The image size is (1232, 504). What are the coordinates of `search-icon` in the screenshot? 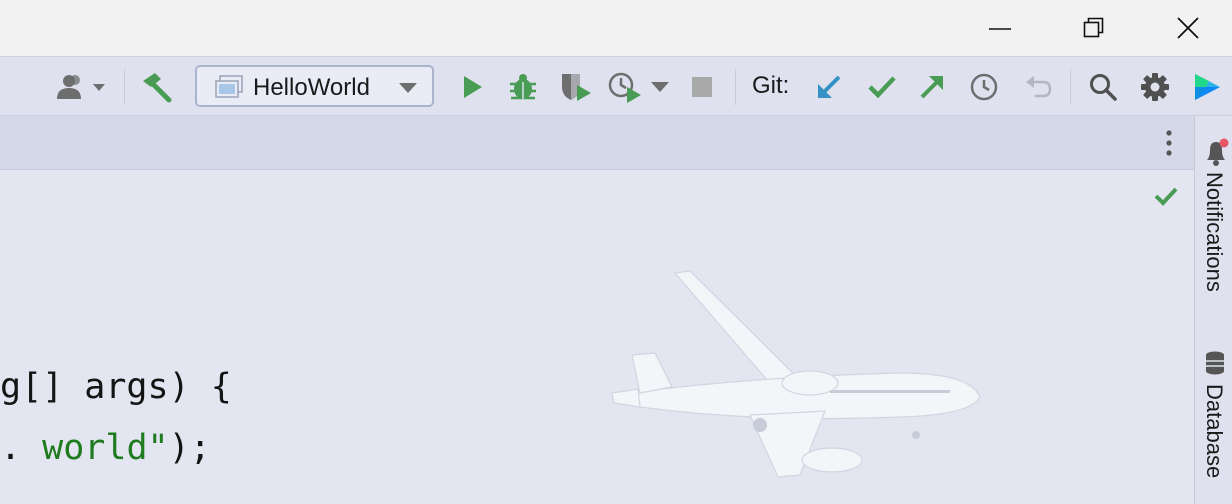 It's located at (1103, 87).